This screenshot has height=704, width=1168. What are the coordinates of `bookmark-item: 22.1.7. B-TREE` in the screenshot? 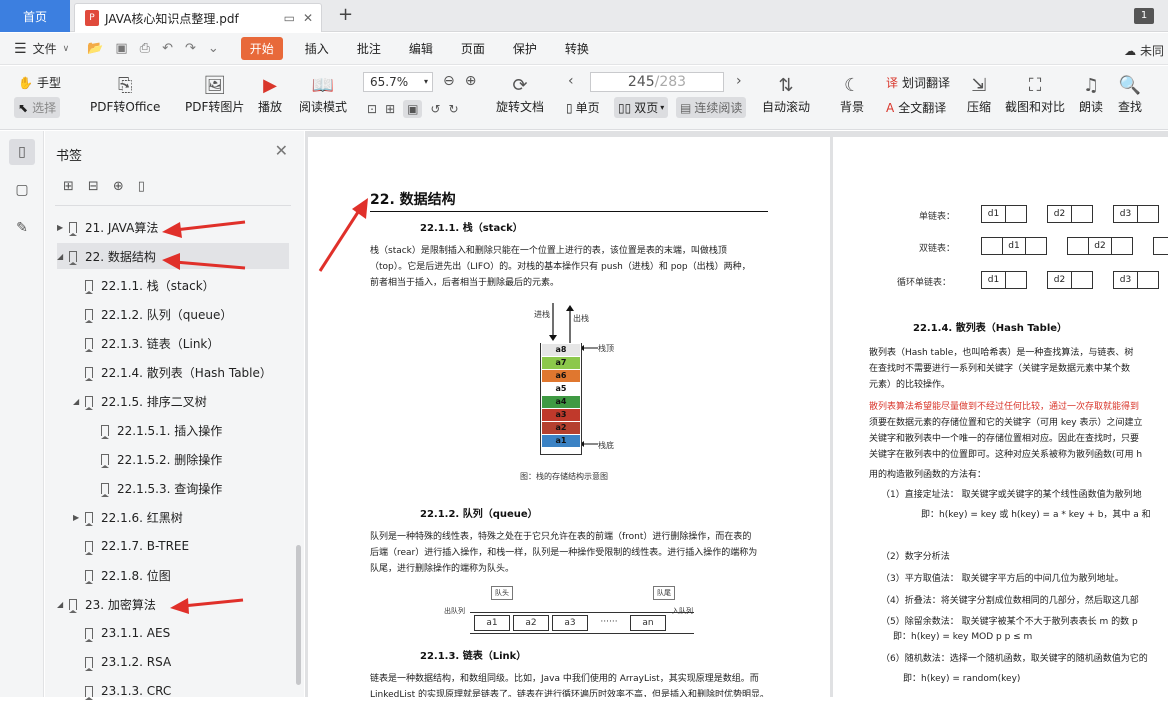 It's located at (137, 546).